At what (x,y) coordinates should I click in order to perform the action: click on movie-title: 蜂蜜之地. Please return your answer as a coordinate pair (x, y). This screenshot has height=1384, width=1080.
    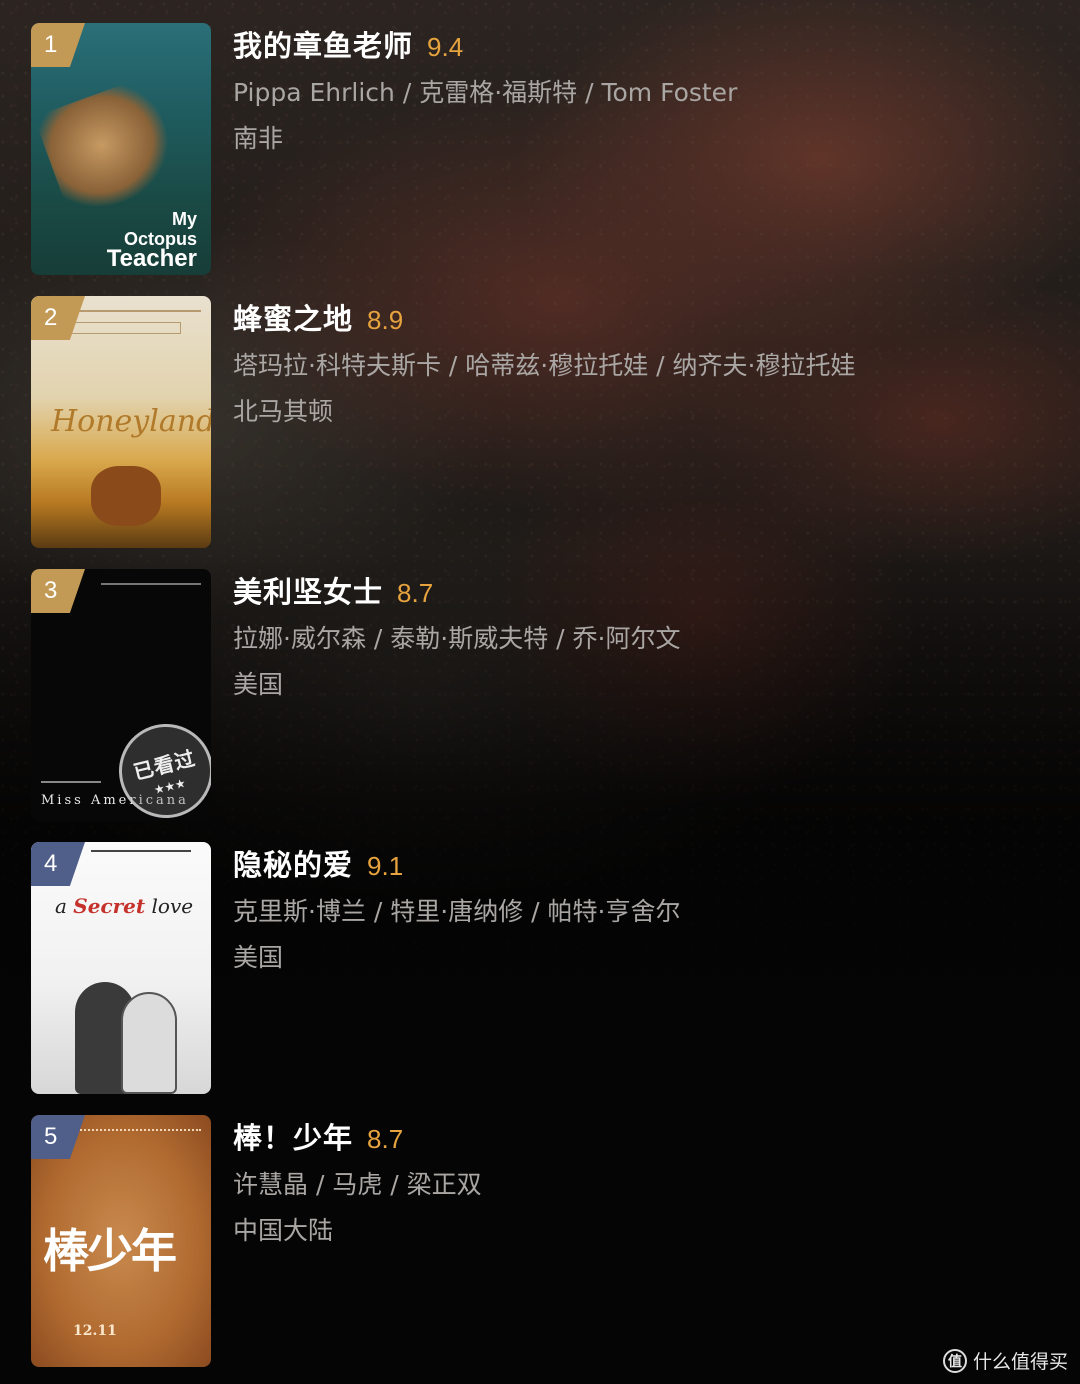
    Looking at the image, I should click on (293, 317).